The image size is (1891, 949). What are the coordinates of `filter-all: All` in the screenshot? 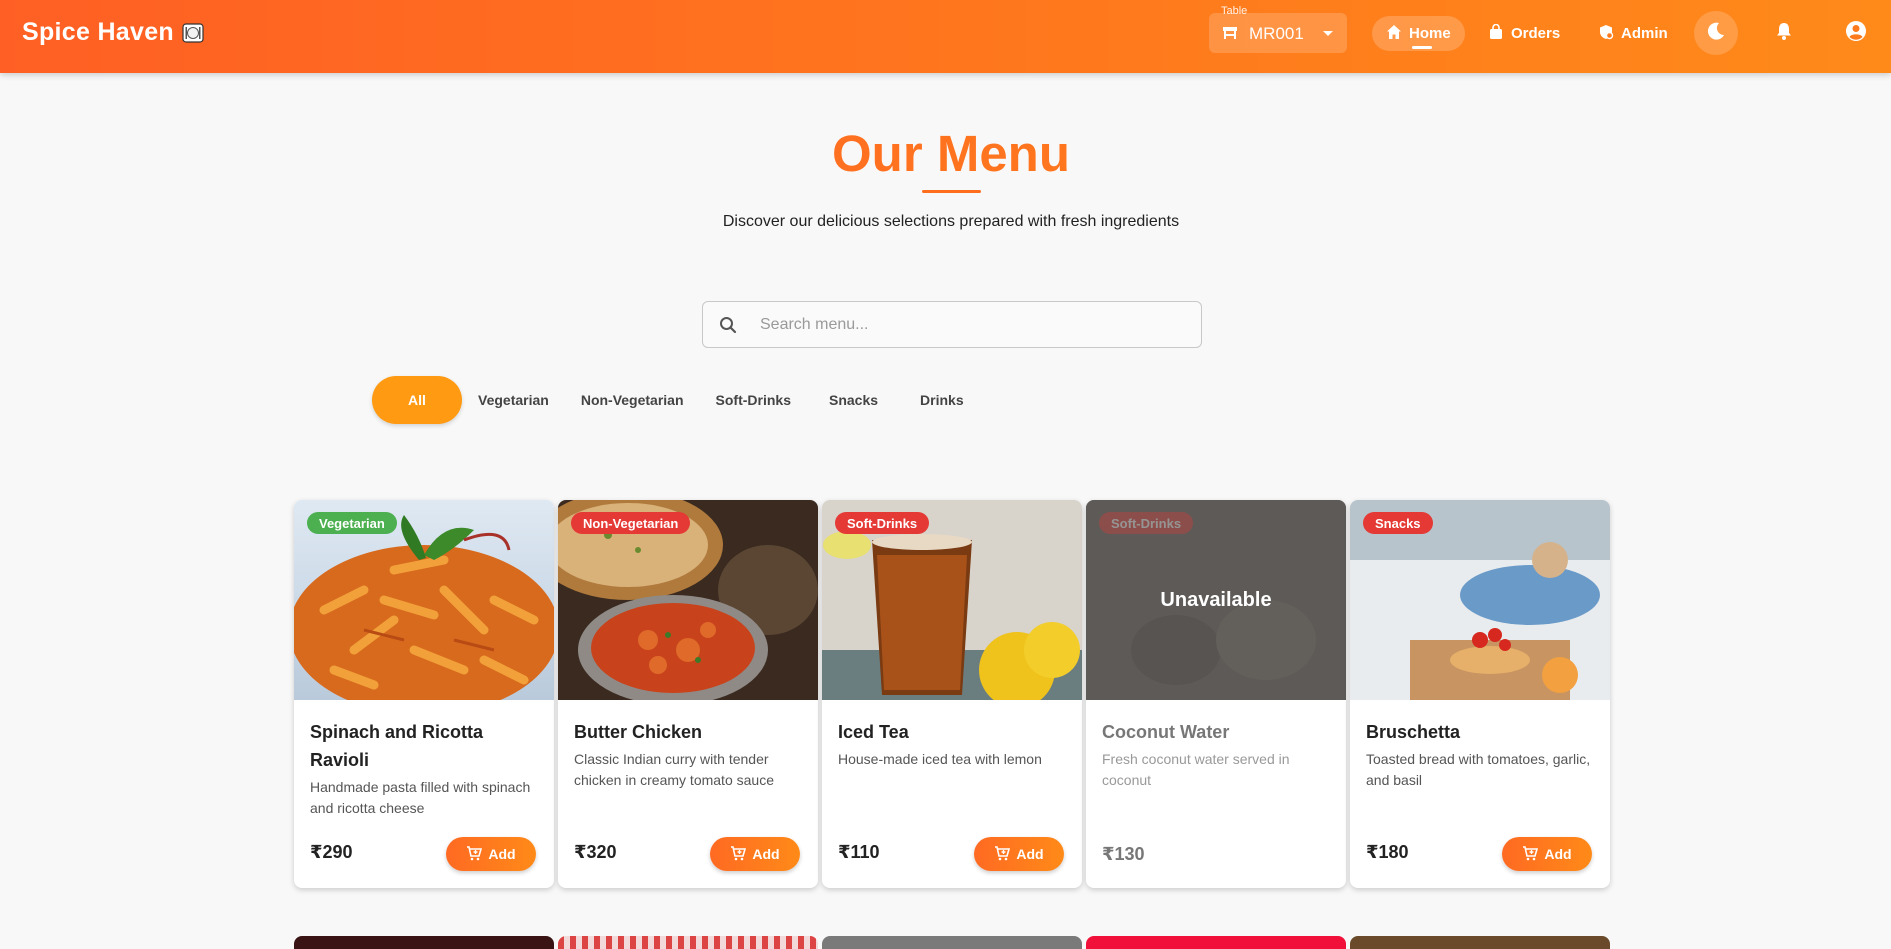 It's located at (417, 400).